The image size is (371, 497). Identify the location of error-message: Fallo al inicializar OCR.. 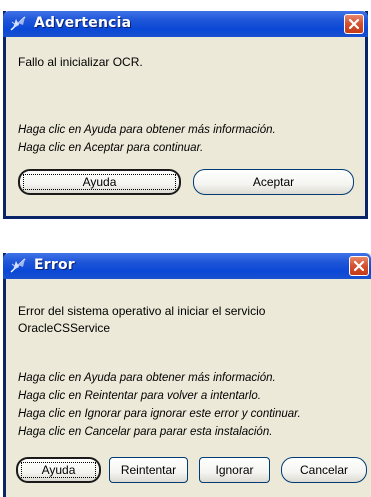
(80, 62).